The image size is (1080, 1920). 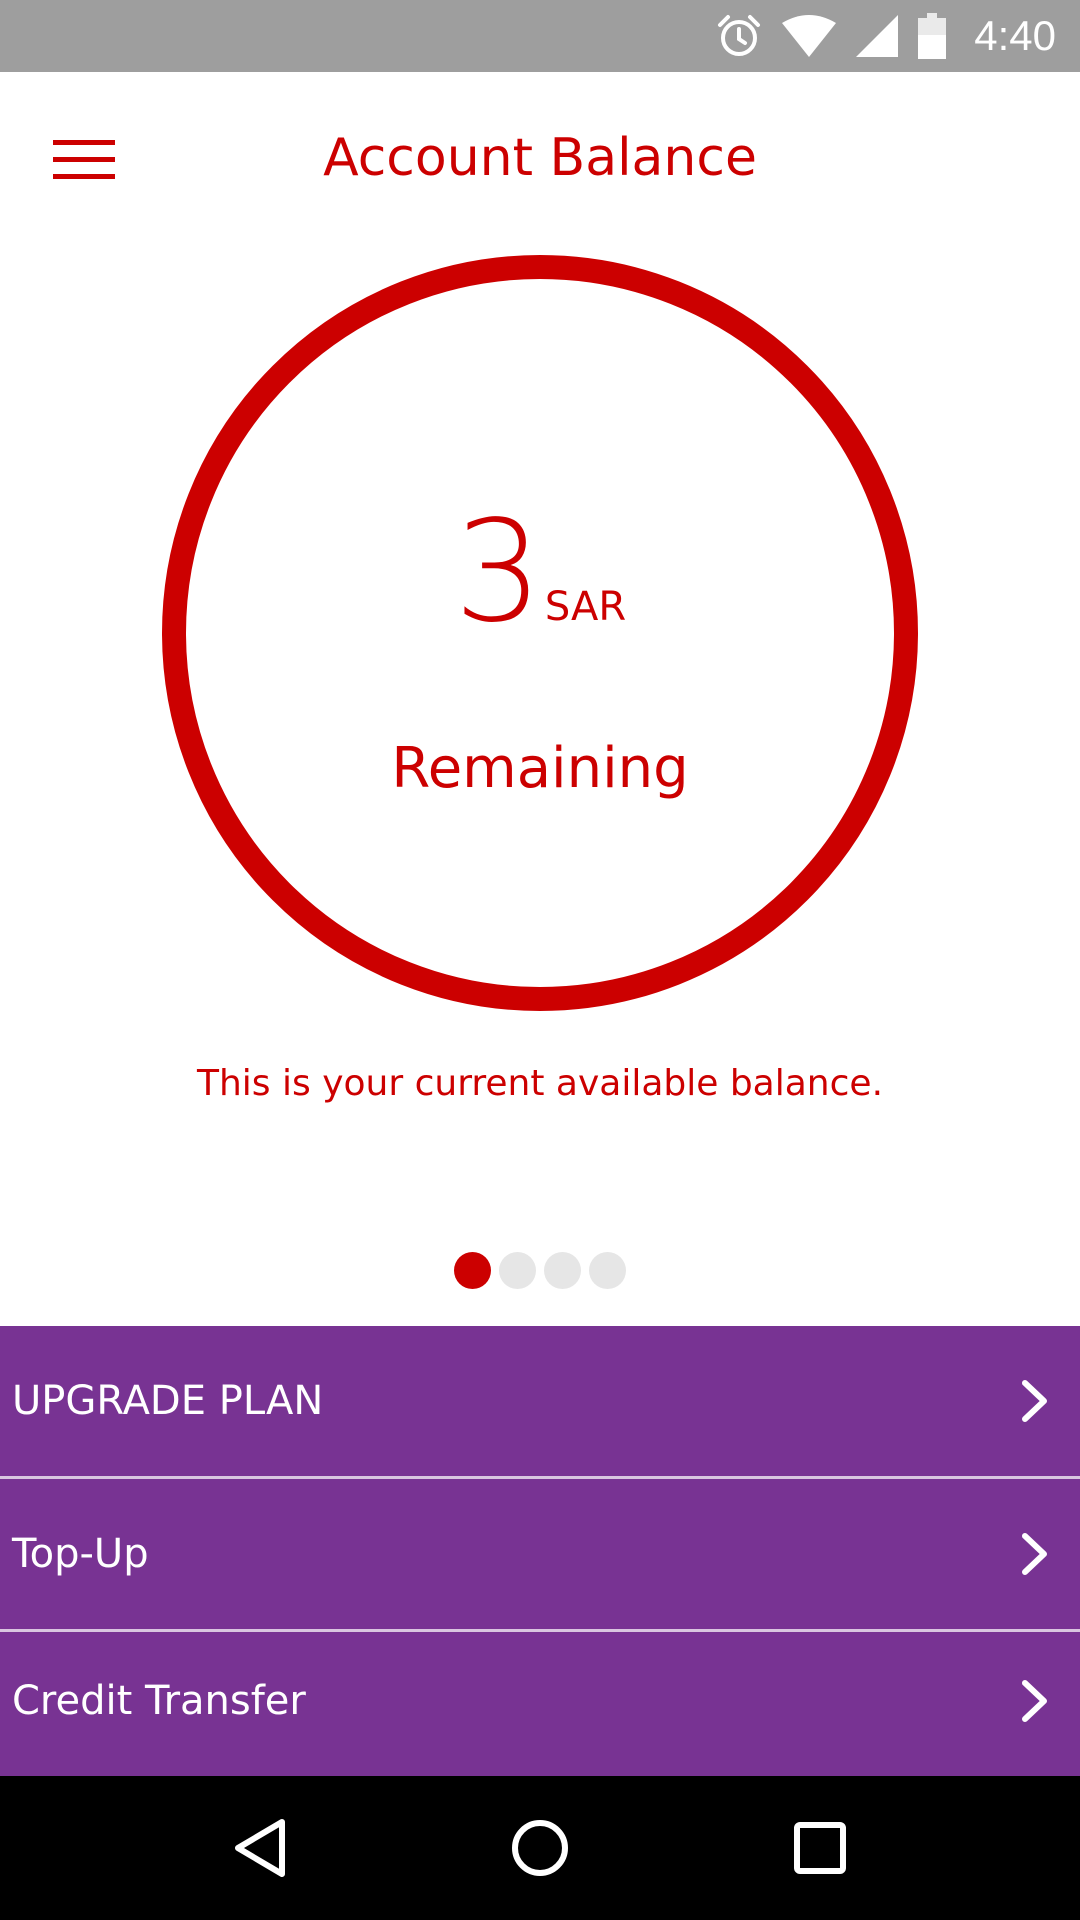 I want to click on battery-icon, so click(x=932, y=36).